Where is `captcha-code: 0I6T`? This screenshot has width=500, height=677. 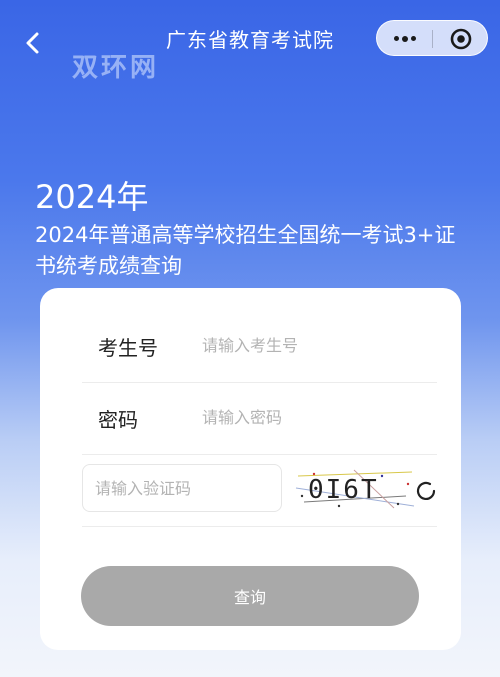
captcha-code: 0I6T is located at coordinates (343, 490).